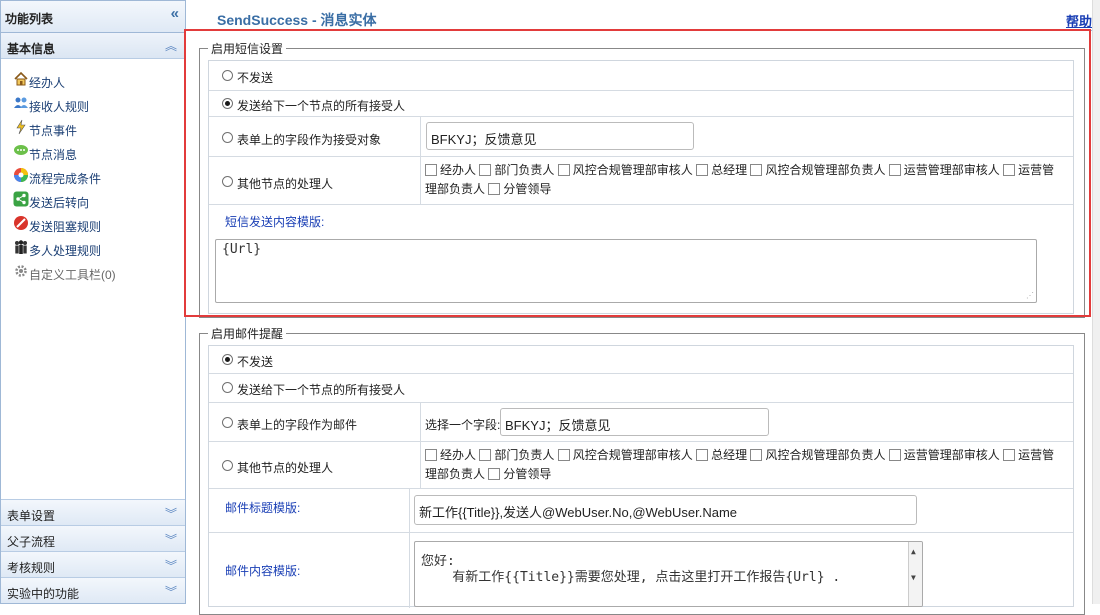 The image size is (1100, 615). I want to click on page-scrollbar, so click(1096, 302).